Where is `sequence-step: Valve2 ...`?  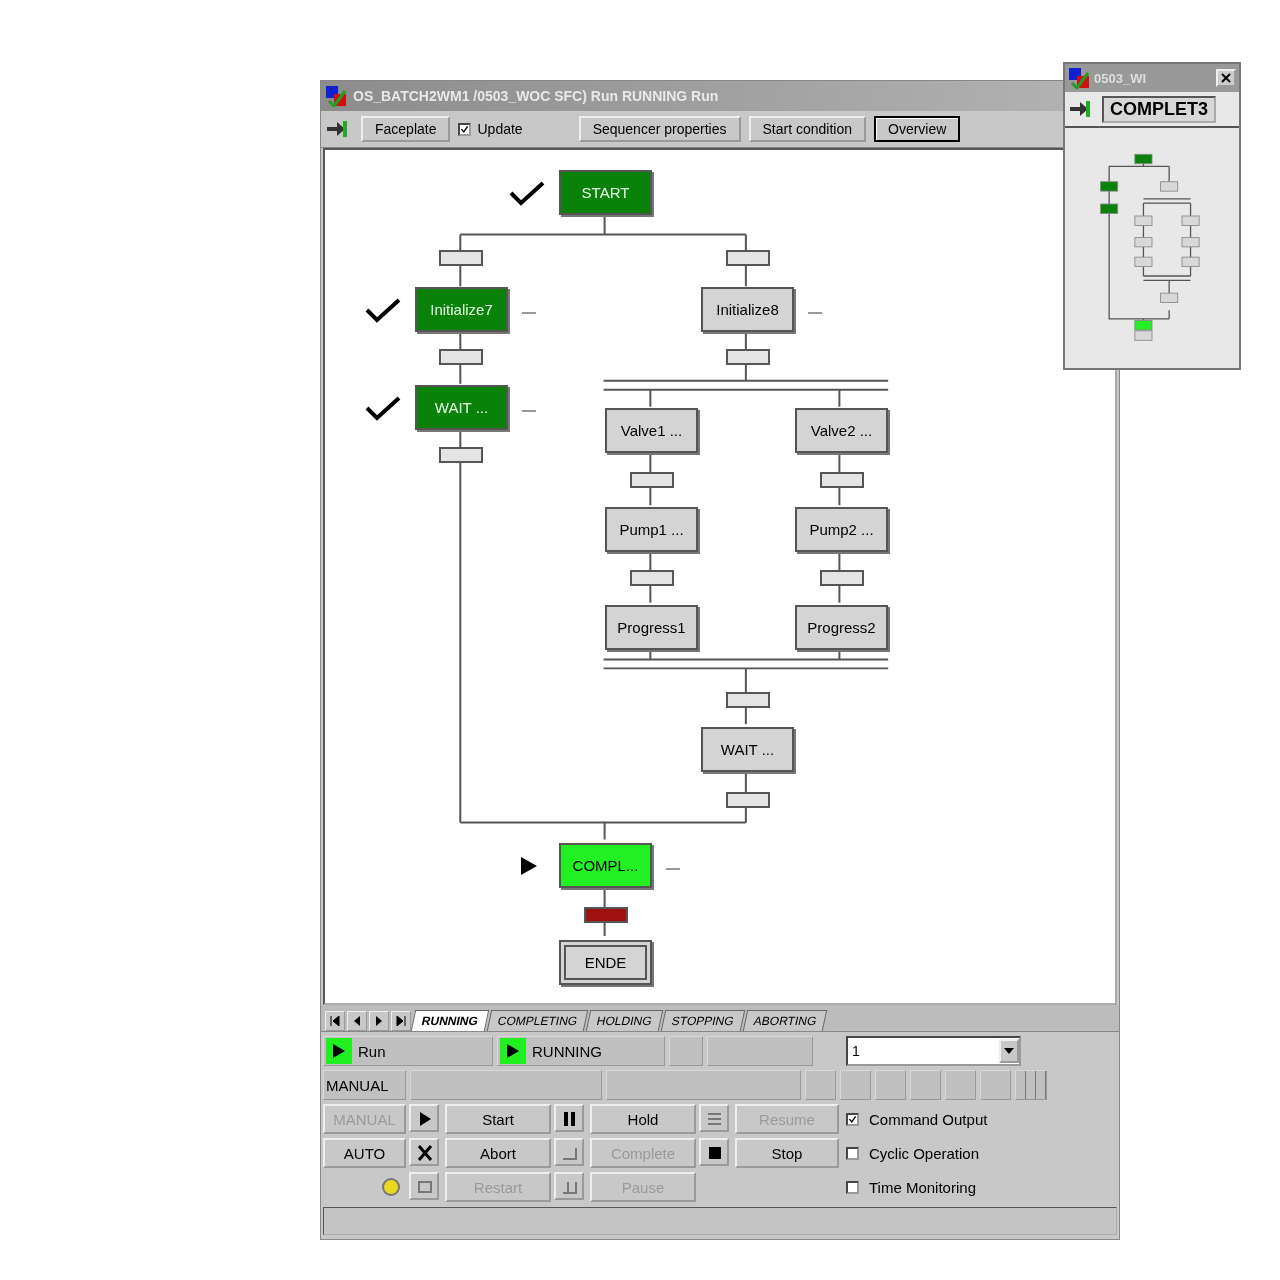 sequence-step: Valve2 ... is located at coordinates (841, 430).